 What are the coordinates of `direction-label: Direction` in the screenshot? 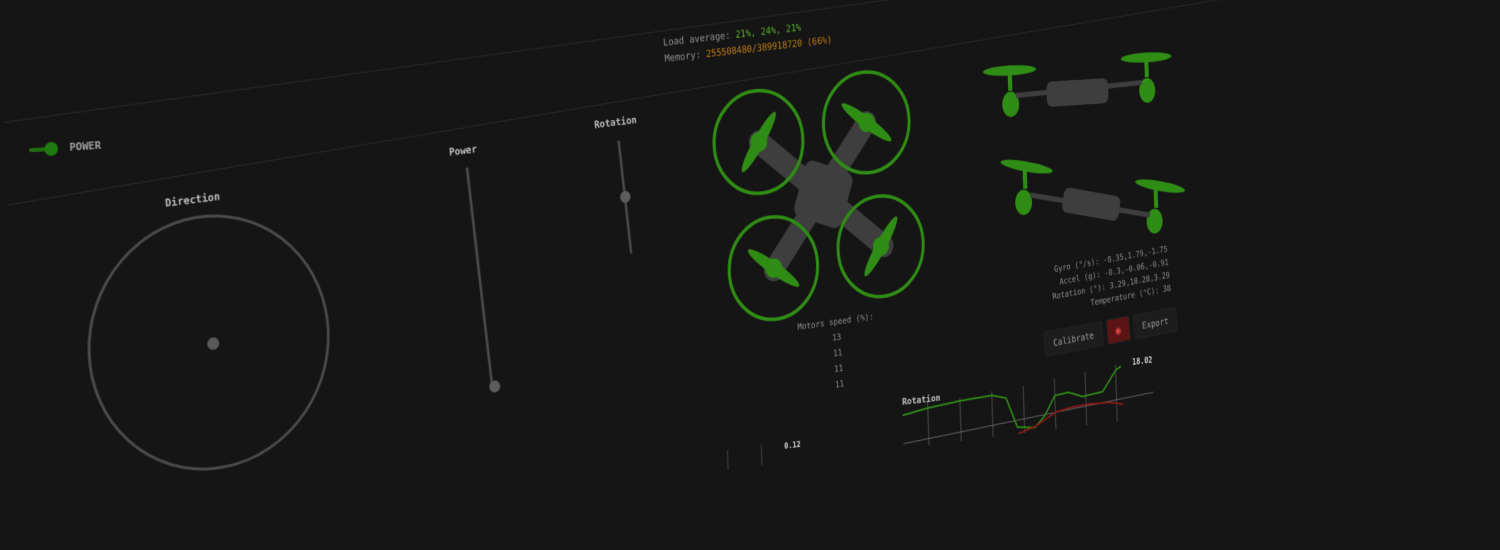 It's located at (193, 199).